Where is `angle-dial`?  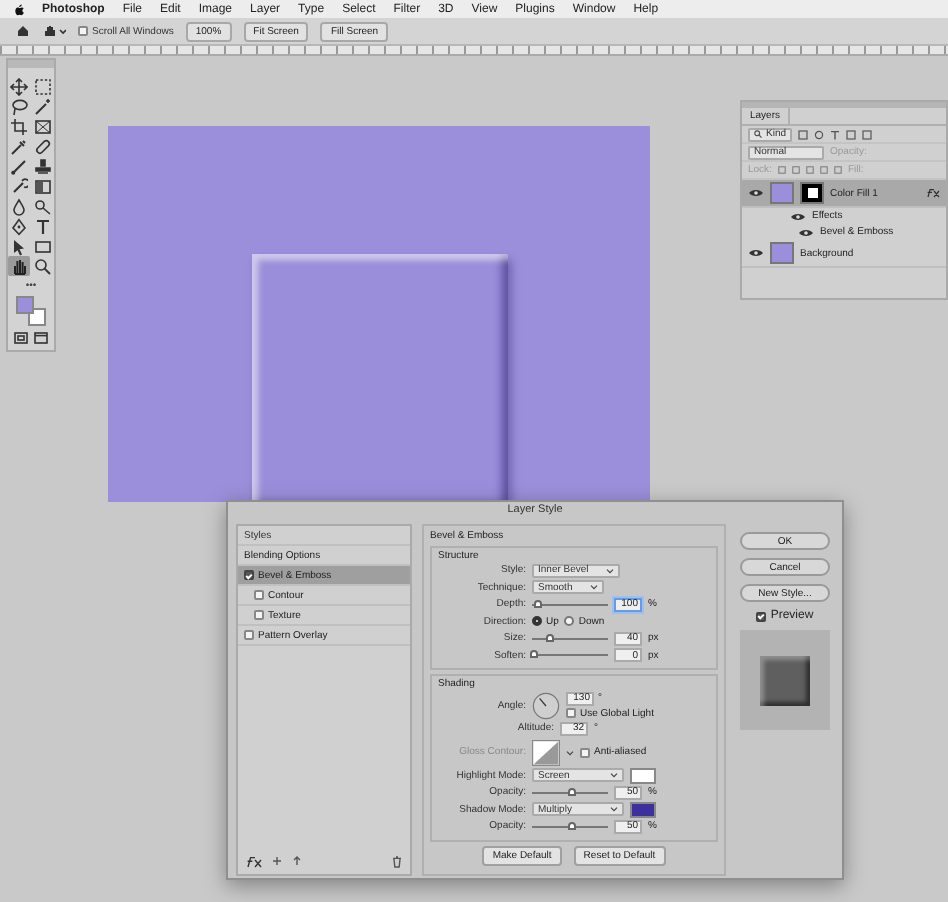 angle-dial is located at coordinates (546, 705).